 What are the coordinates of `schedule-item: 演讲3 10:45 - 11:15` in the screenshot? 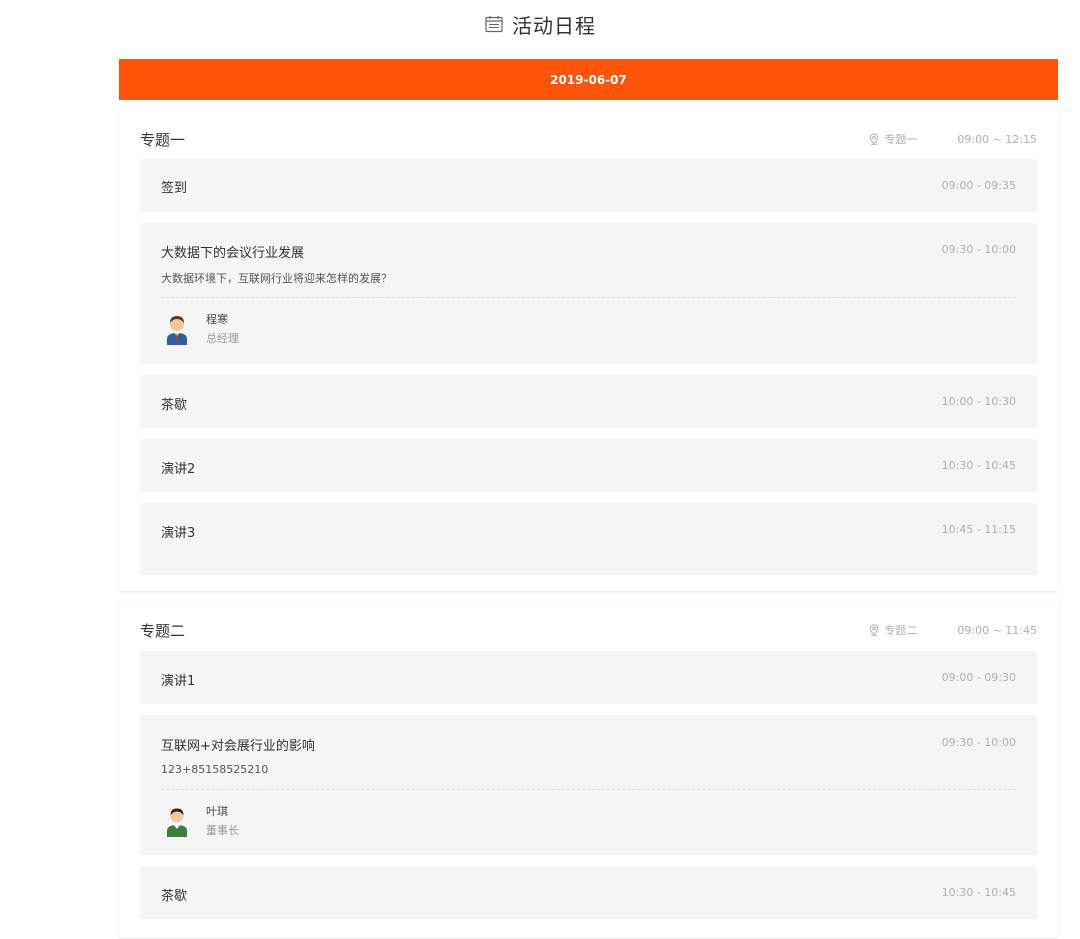 It's located at (588, 539).